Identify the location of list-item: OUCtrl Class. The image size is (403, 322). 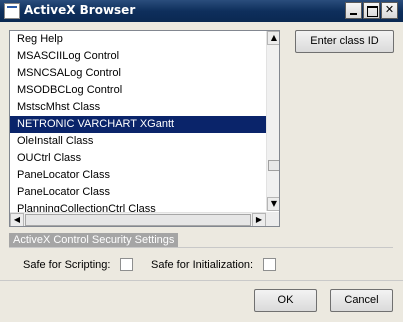
(138, 158).